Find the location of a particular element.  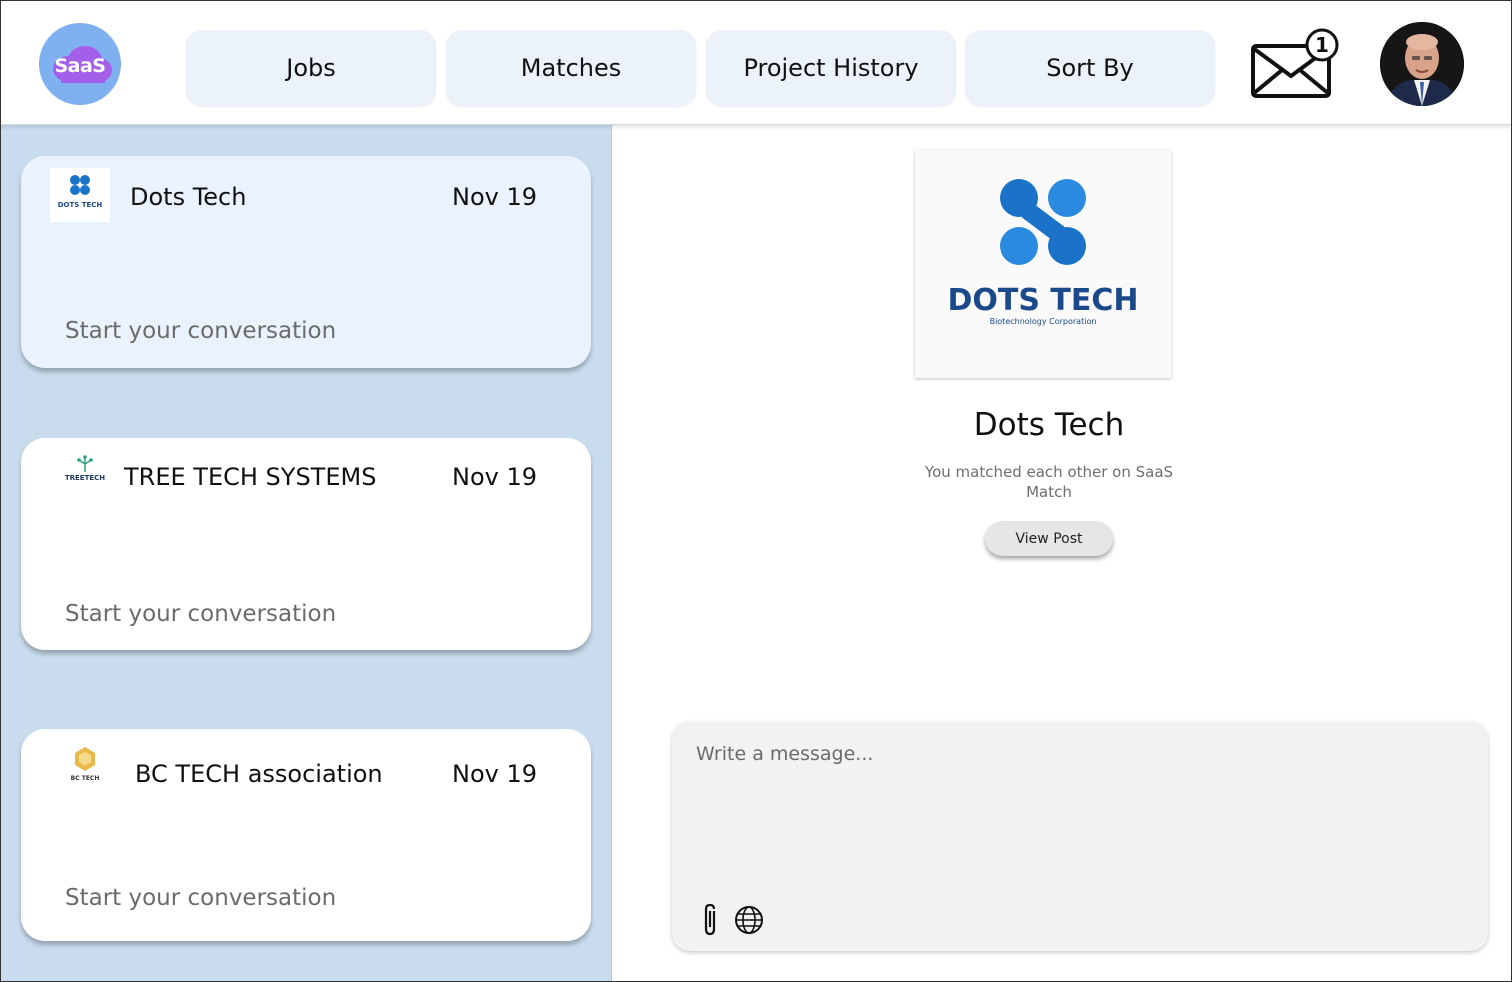

match-company-name: Dots Tech is located at coordinates (1049, 425).